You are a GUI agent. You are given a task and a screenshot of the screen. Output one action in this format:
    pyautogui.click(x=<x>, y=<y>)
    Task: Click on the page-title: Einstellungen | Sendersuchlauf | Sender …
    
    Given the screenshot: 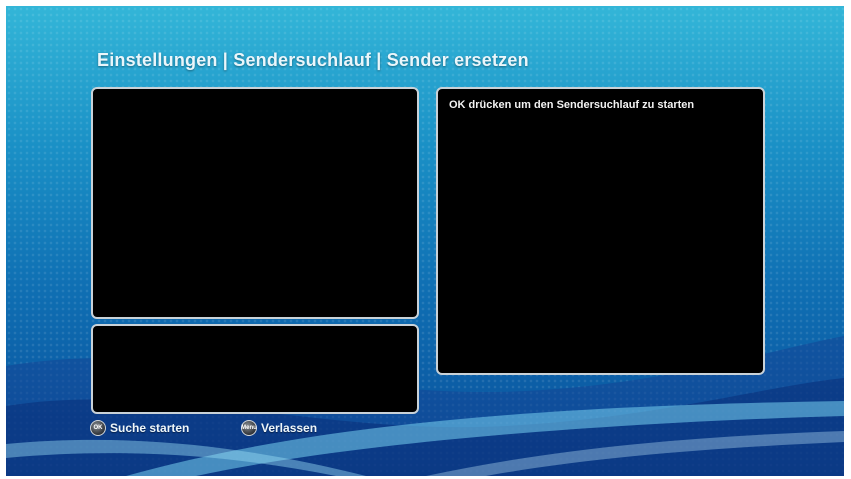 What is the action you would take?
    pyautogui.click(x=313, y=60)
    